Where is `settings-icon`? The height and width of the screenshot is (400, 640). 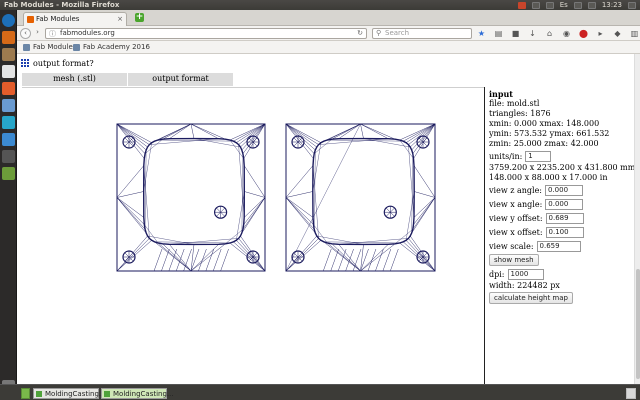
settings-icon is located at coordinates (632, 5).